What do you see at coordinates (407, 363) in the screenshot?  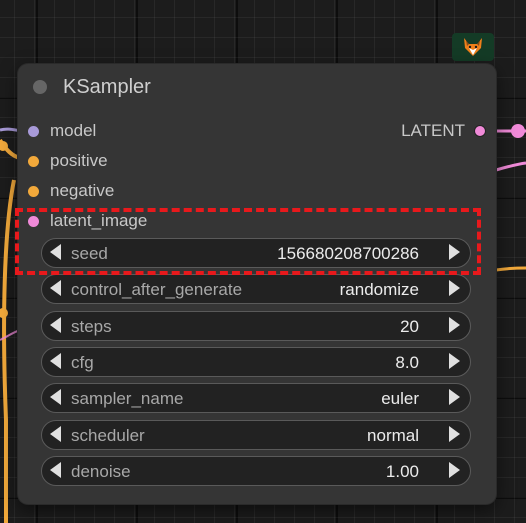 I see `widget-value: 8.0` at bounding box center [407, 363].